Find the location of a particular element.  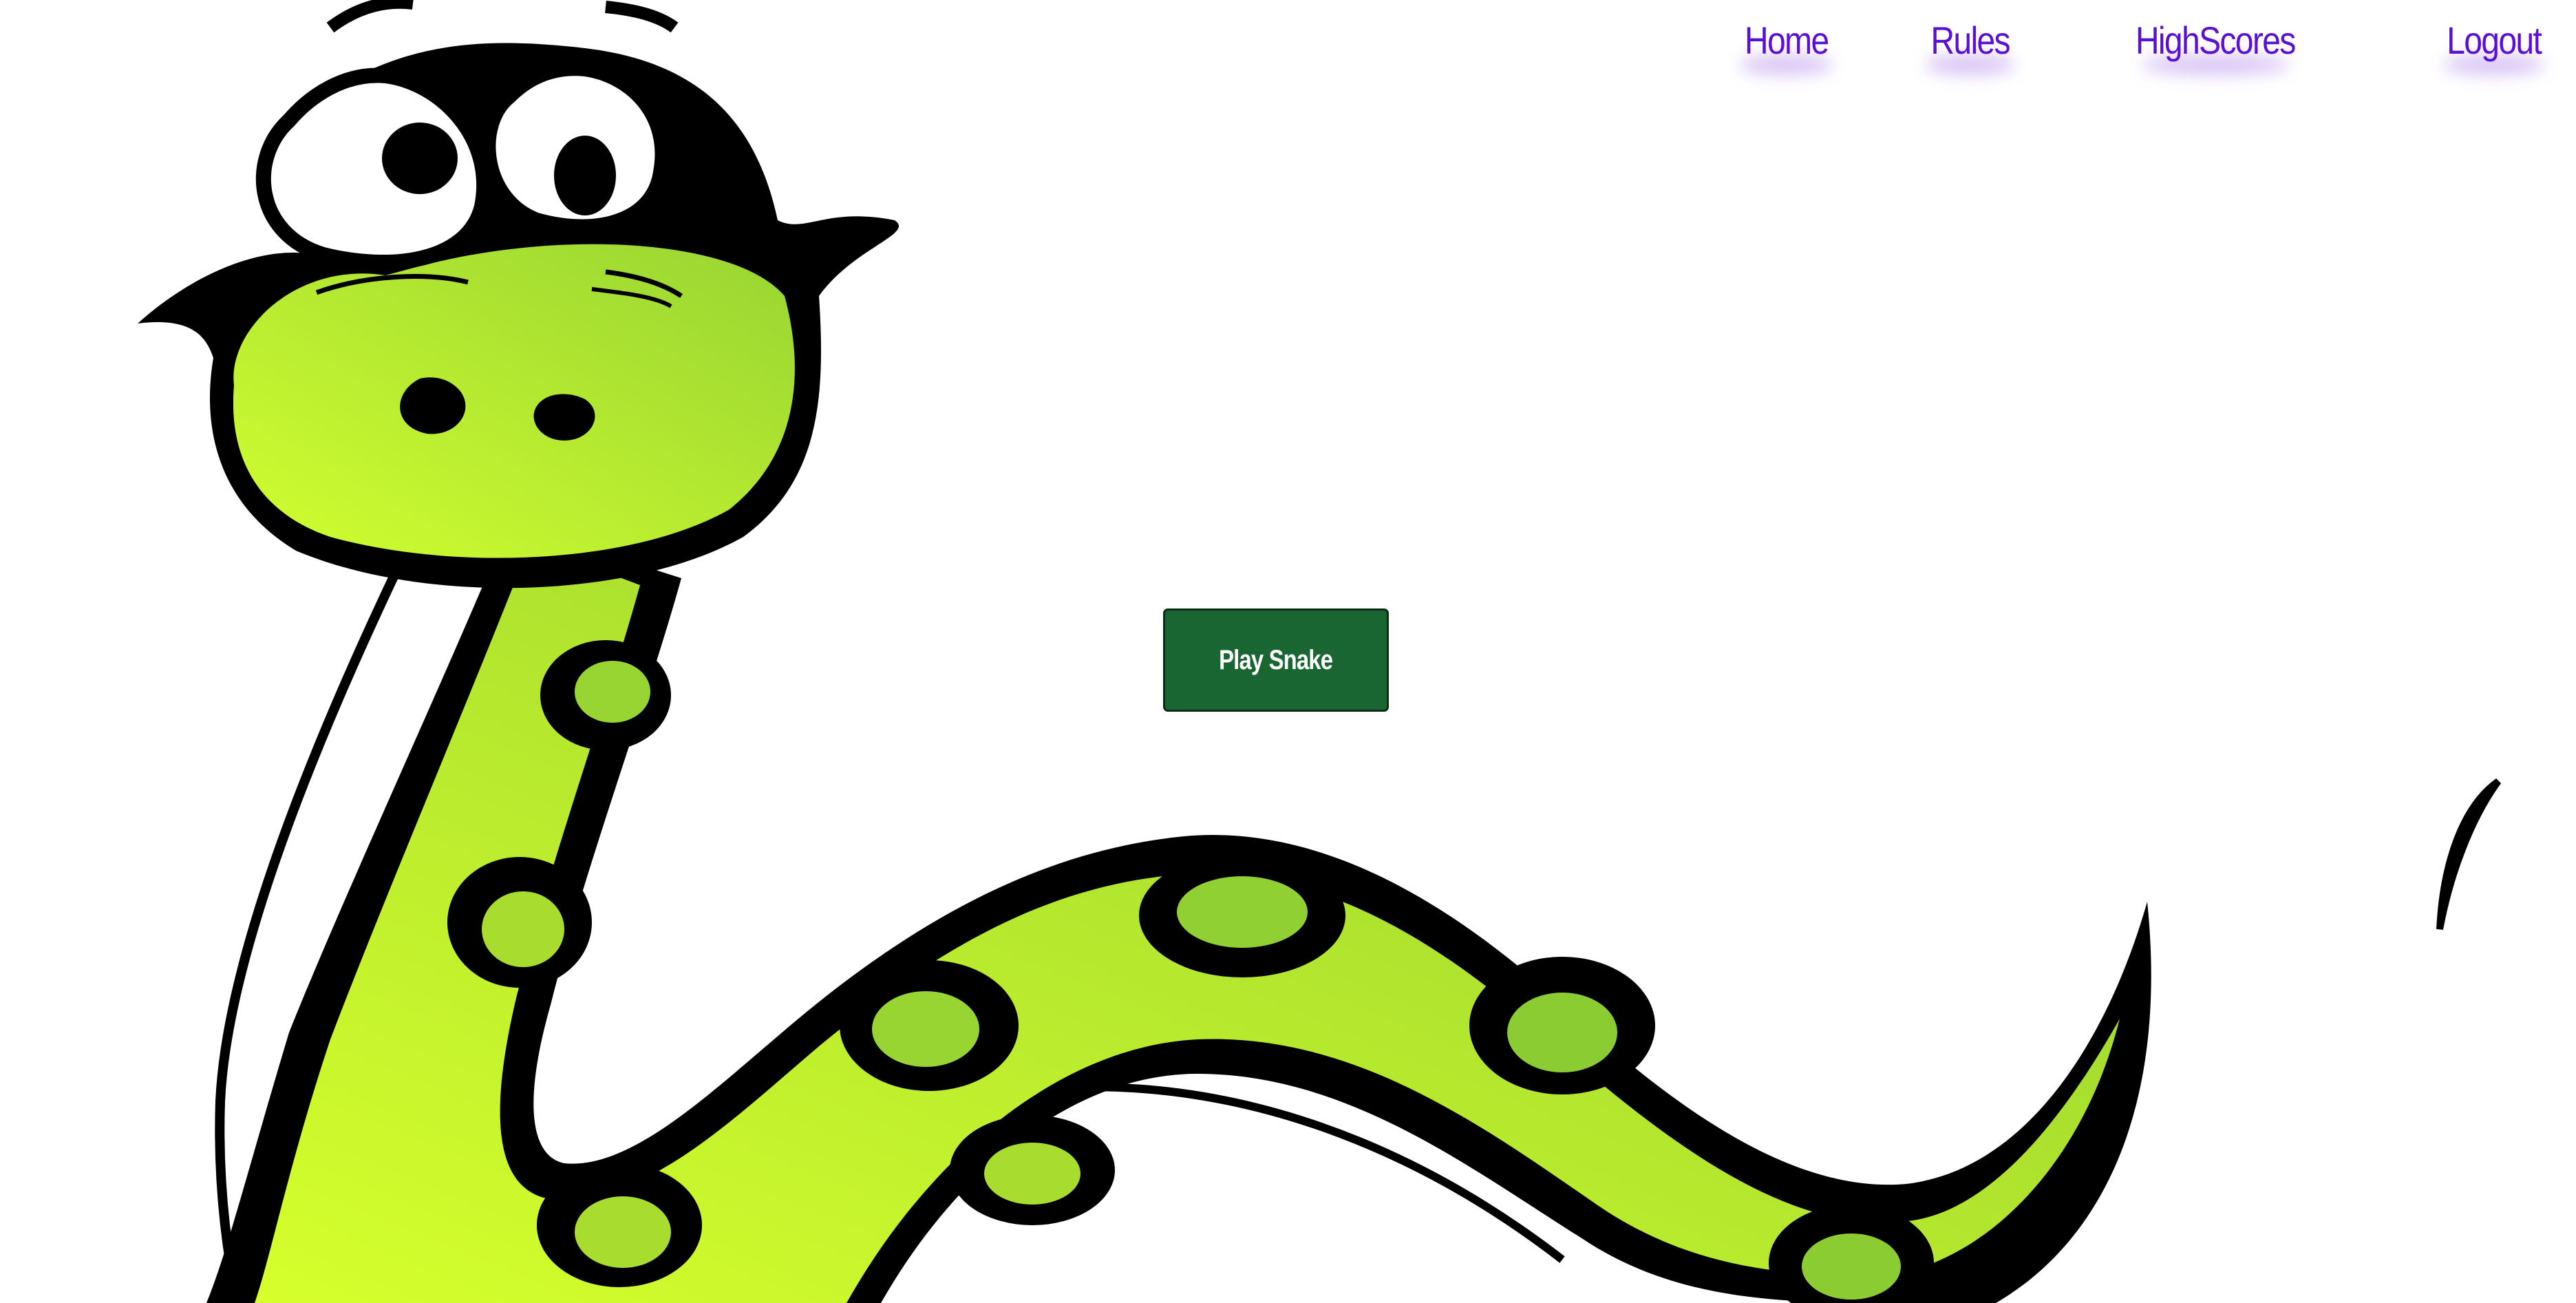

nav-rules-link: Rules is located at coordinates (1970, 37).